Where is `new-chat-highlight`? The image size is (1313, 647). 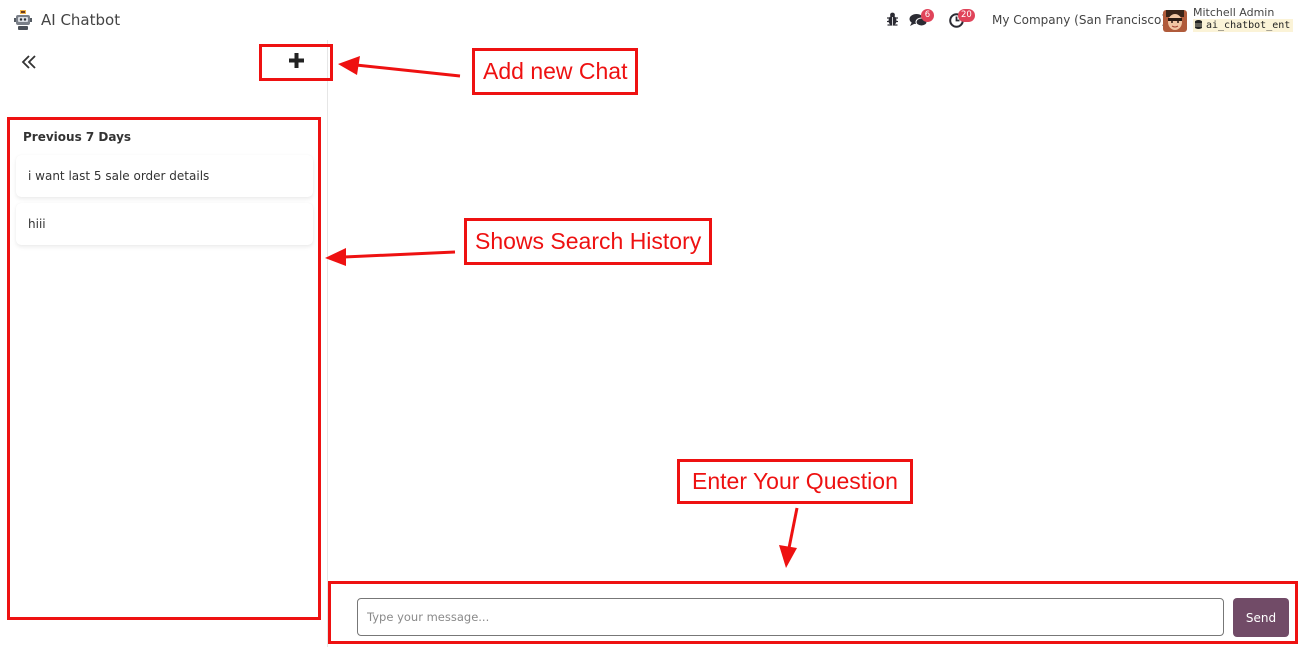
new-chat-highlight is located at coordinates (296, 62).